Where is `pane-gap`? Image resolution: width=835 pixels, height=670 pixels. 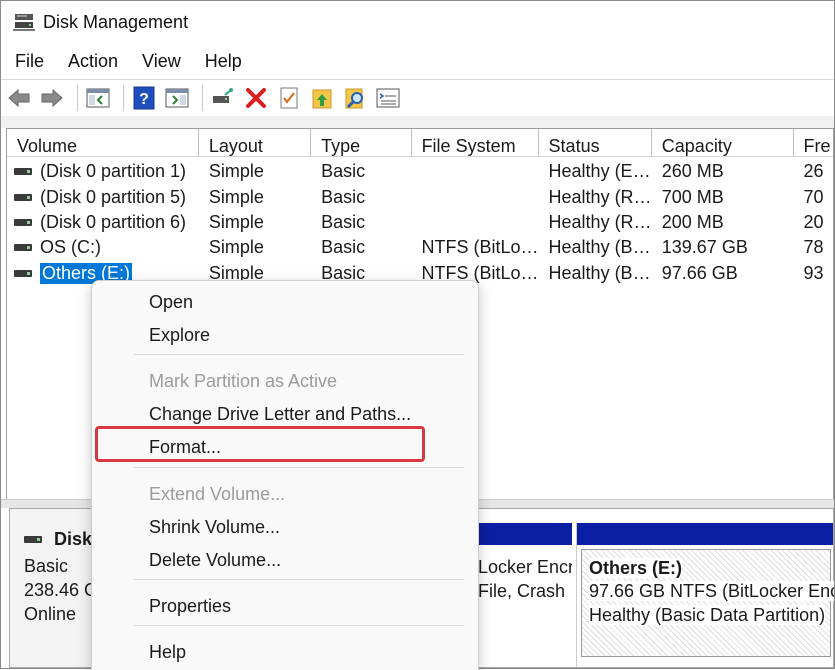 pane-gap is located at coordinates (417, 122).